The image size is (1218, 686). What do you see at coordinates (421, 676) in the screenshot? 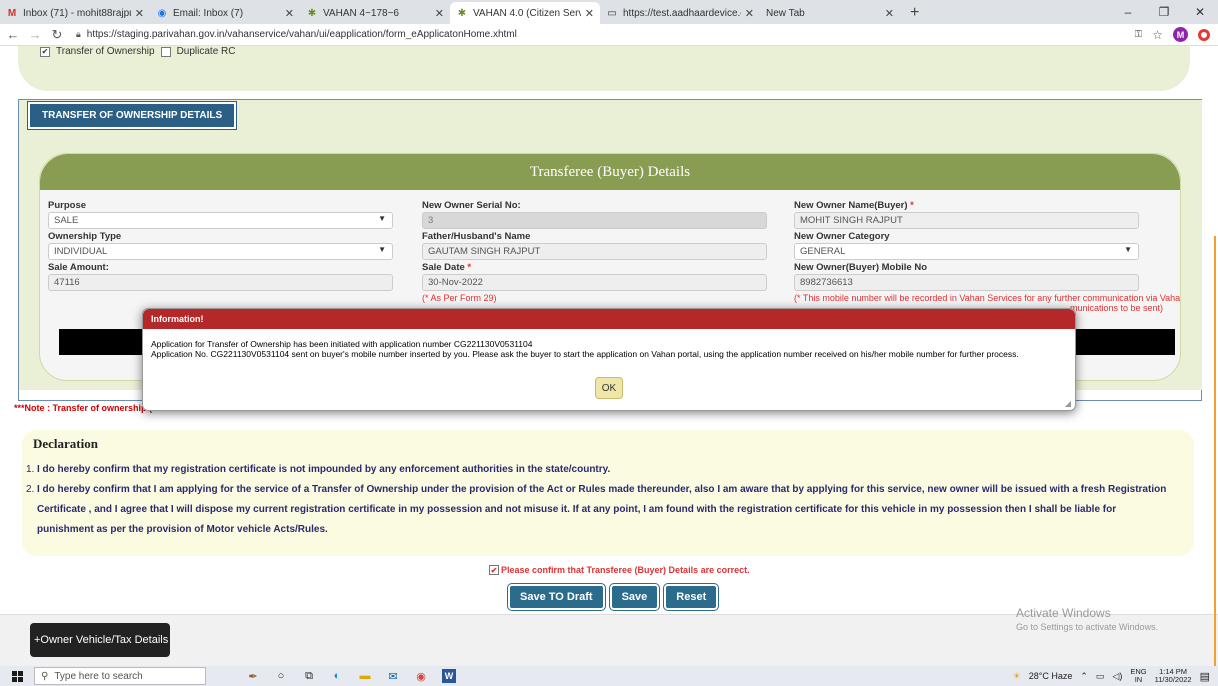
I see `chrome-icon: ◉` at bounding box center [421, 676].